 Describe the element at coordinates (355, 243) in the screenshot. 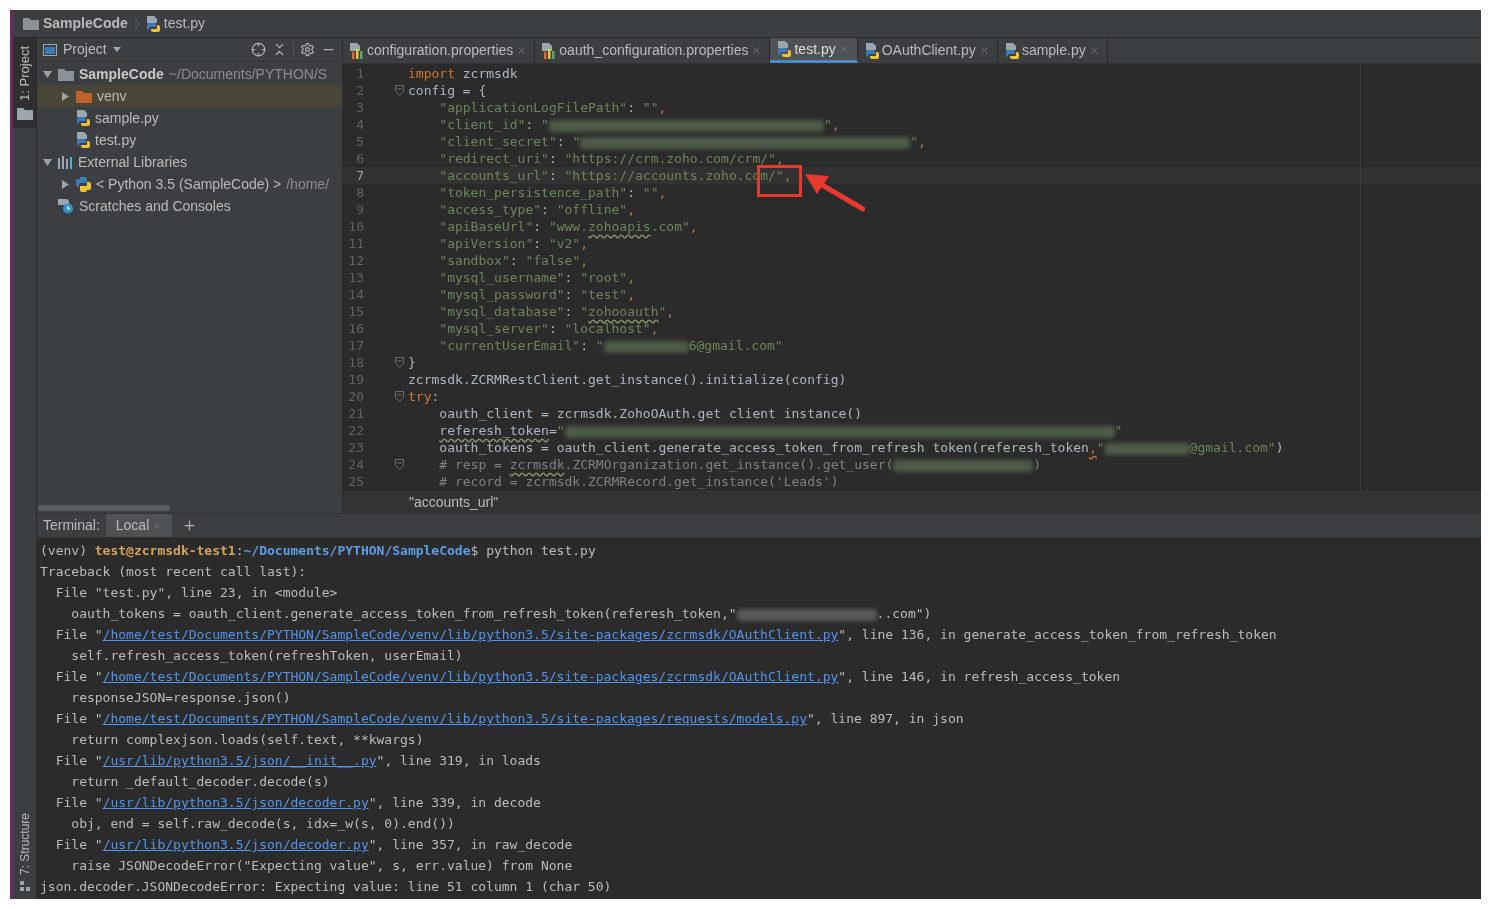

I see `line-number: 11` at that location.